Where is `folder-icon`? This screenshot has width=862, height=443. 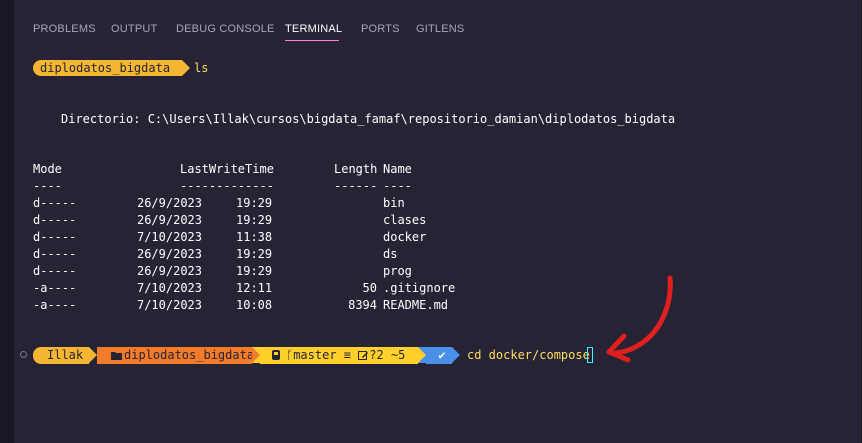
folder-icon is located at coordinates (116, 354).